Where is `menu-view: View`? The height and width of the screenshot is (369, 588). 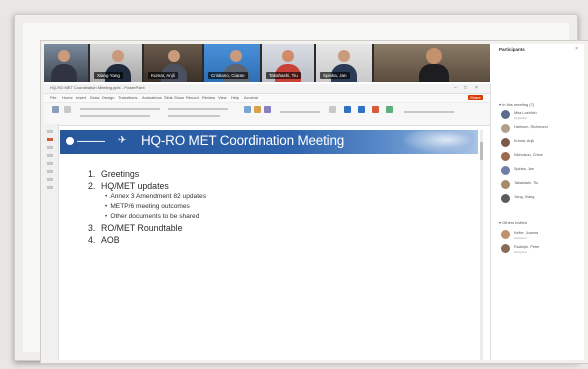
menu-view: View is located at coordinates (222, 97).